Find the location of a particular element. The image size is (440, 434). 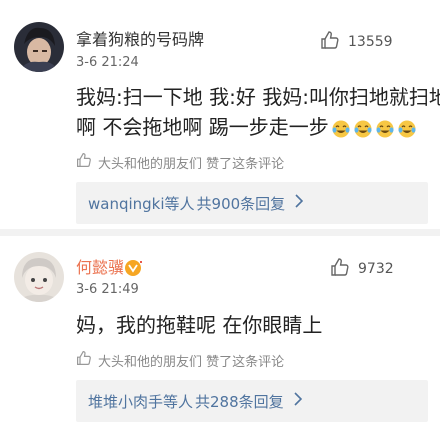

view-replies-button: wanqingki等人 共900条回复 is located at coordinates (252, 203).